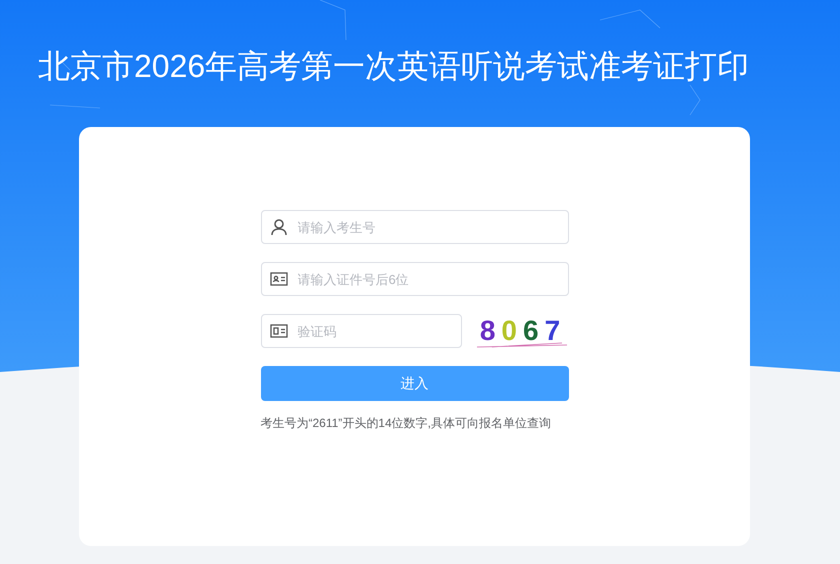 The height and width of the screenshot is (564, 840). Describe the element at coordinates (488, 331) in the screenshot. I see `captcha-digit: 8` at that location.